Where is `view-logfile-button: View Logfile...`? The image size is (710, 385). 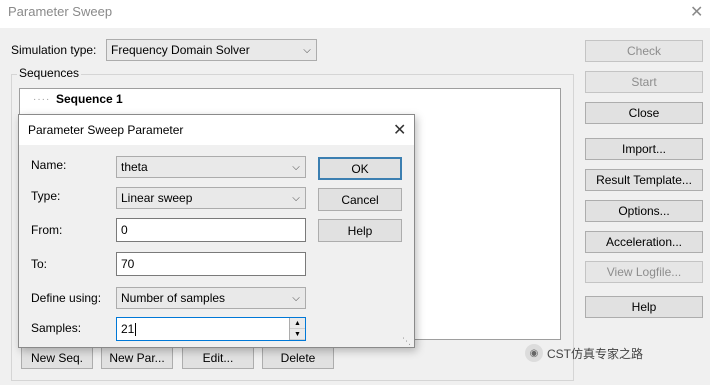
view-logfile-button: View Logfile... is located at coordinates (644, 272).